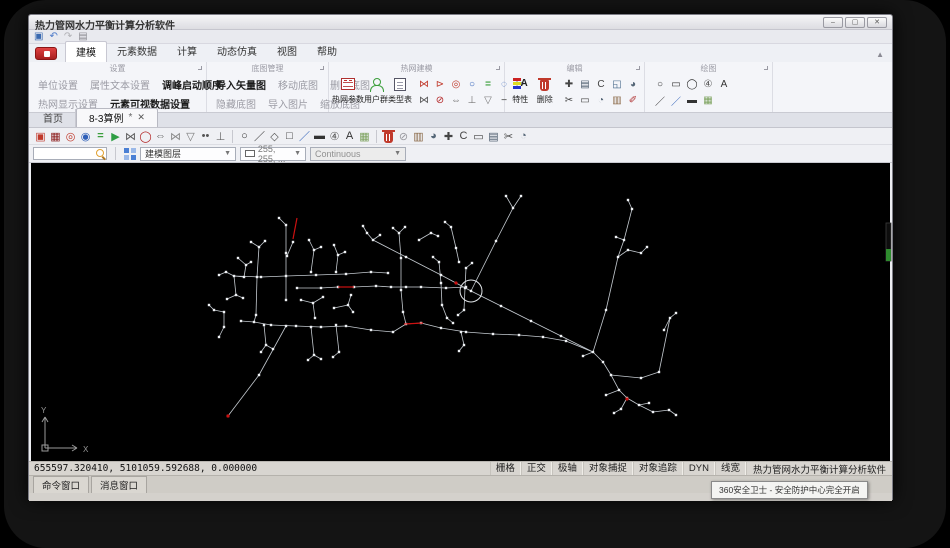 The height and width of the screenshot is (548, 950). I want to click on rectangle-icon: ▭, so click(676, 84).